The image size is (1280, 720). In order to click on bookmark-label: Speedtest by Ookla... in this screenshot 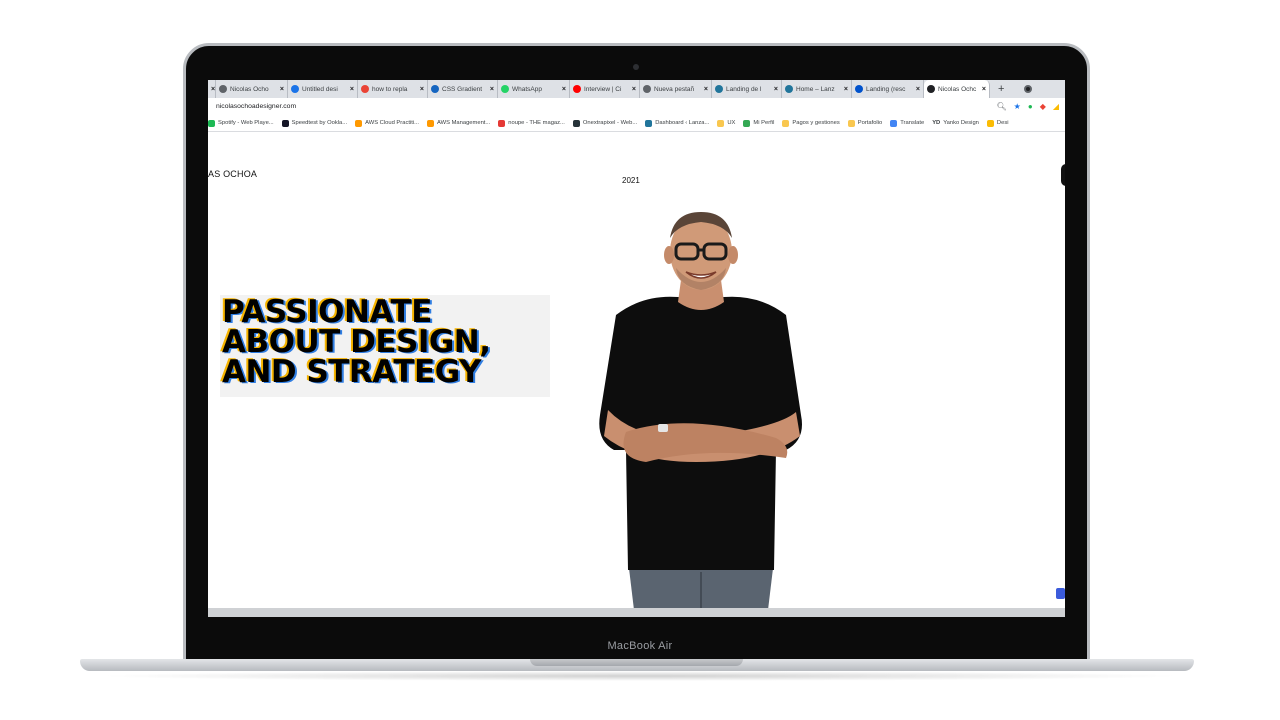, I will do `click(319, 123)`.